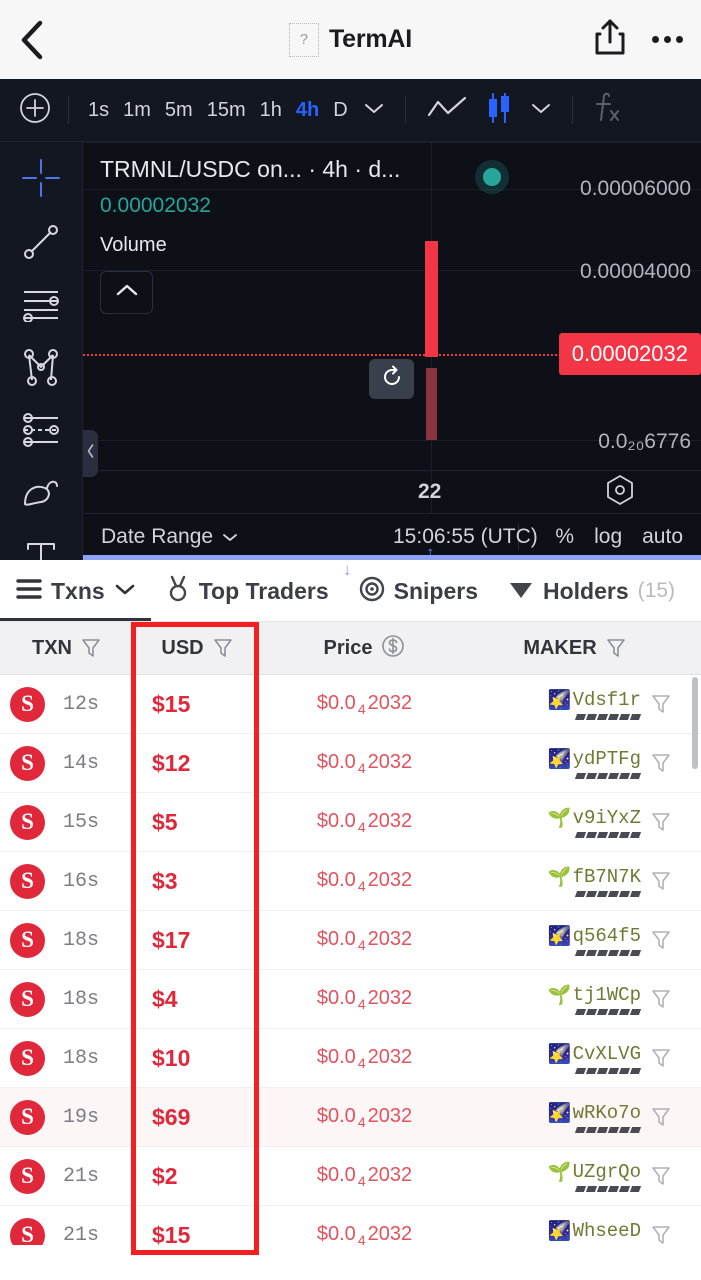 The width and height of the screenshot is (701, 1280). Describe the element at coordinates (594, 1176) in the screenshot. I see `maker-identity: 🌱 UZgrQo` at that location.